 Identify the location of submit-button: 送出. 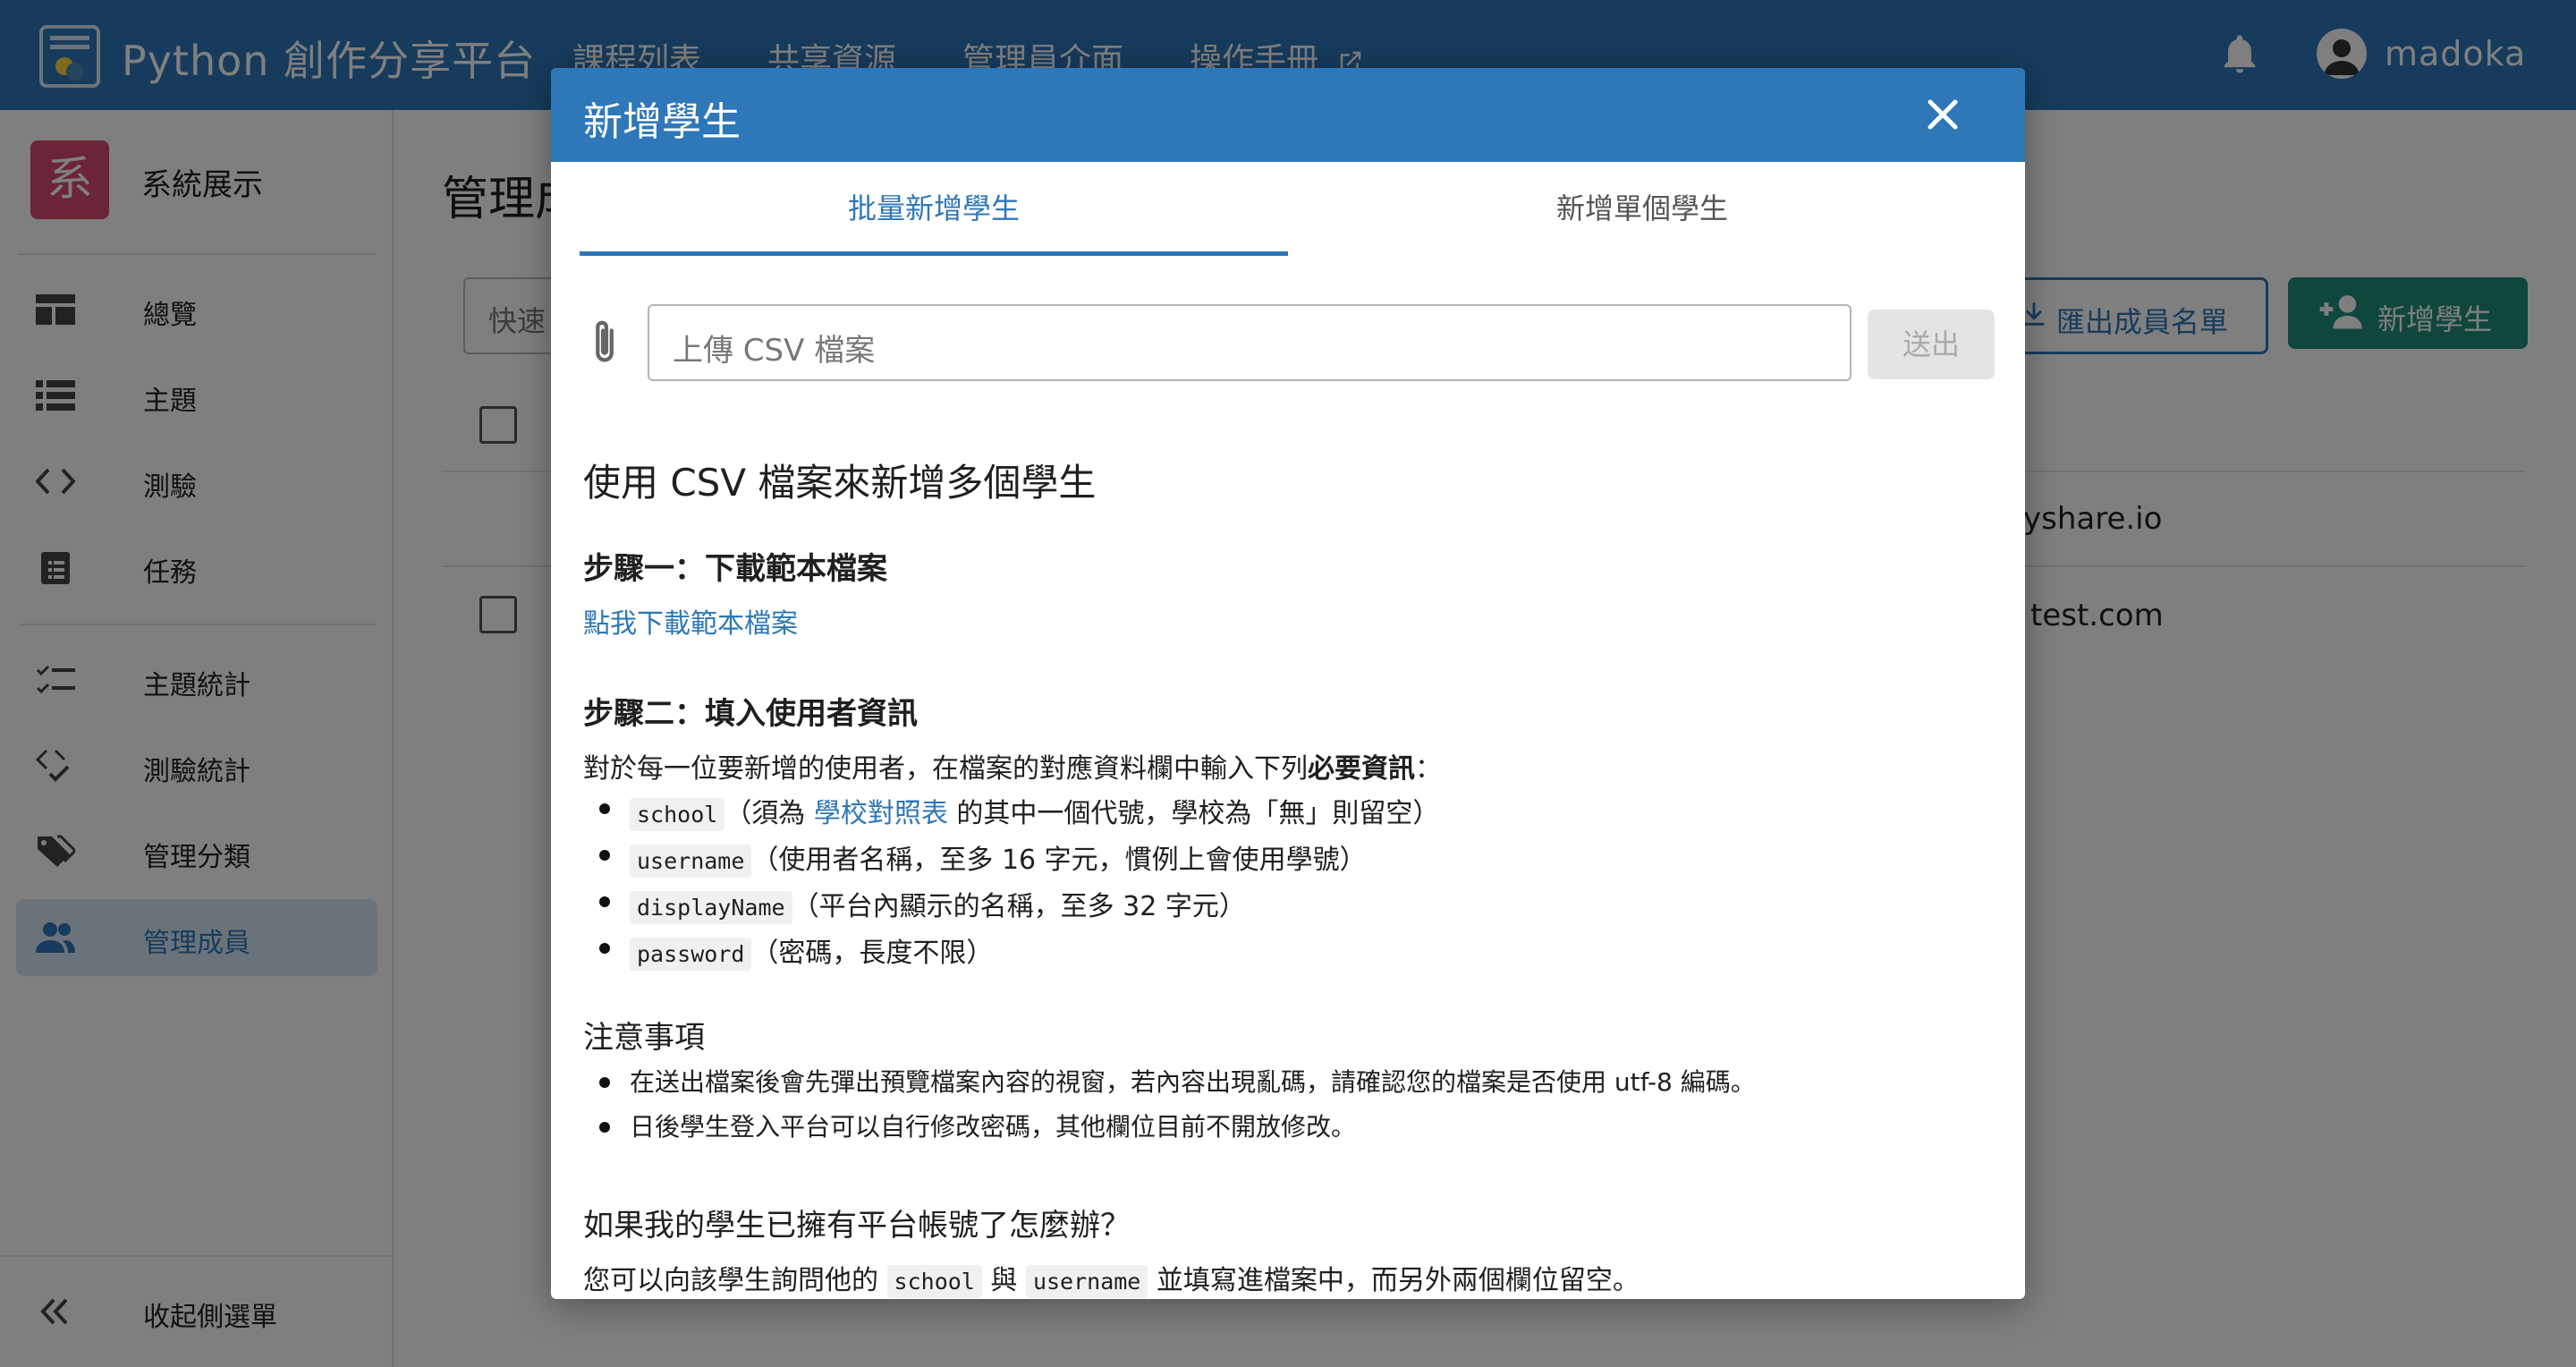
(1931, 344).